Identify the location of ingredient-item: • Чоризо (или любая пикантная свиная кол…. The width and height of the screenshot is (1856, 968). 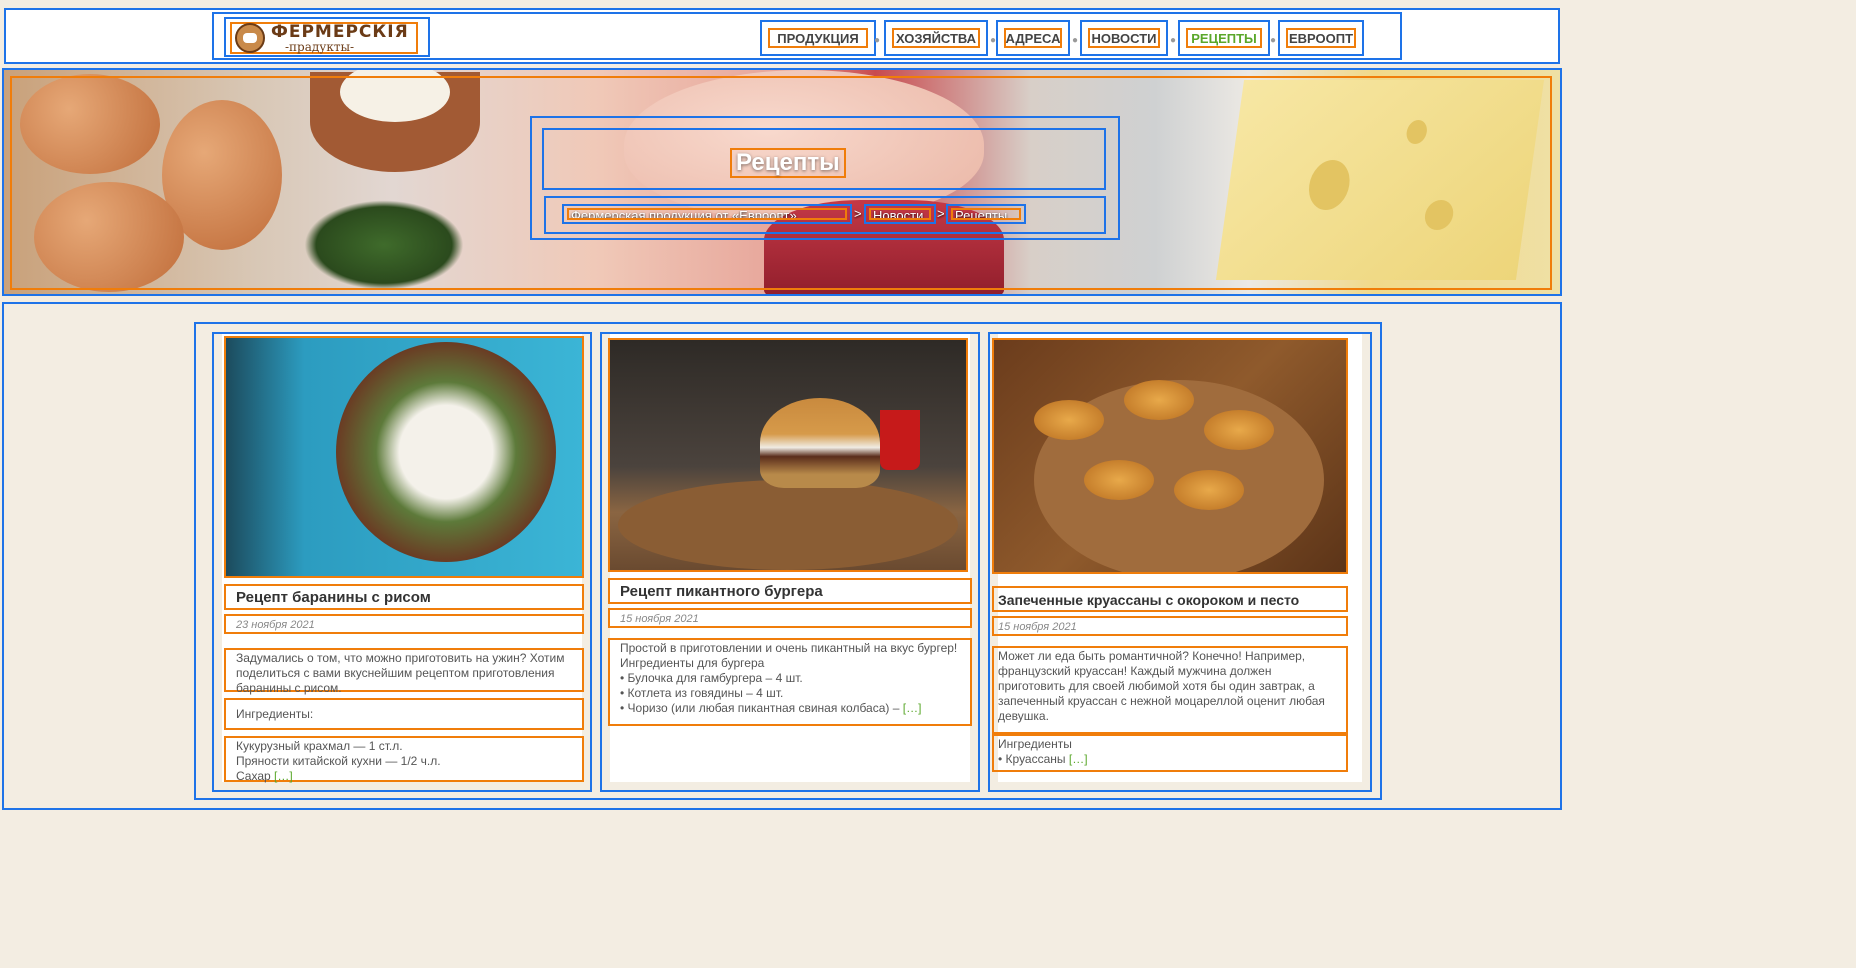
(790, 708).